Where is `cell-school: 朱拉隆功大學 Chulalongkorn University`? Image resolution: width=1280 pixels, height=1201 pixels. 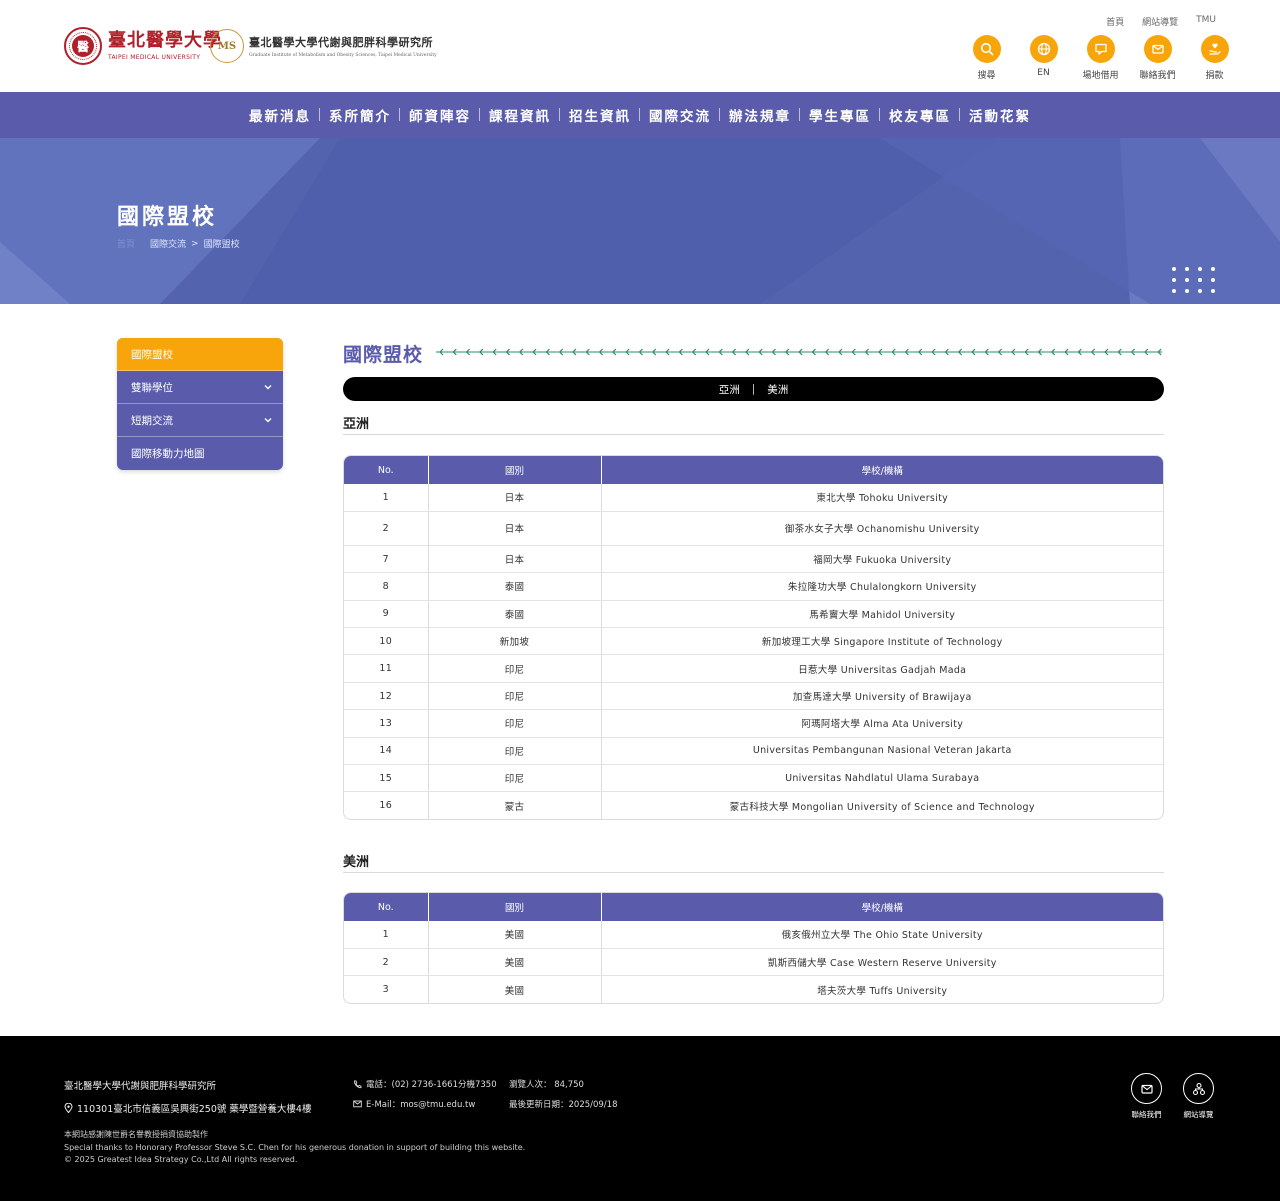 cell-school: 朱拉隆功大學 Chulalongkorn University is located at coordinates (882, 586).